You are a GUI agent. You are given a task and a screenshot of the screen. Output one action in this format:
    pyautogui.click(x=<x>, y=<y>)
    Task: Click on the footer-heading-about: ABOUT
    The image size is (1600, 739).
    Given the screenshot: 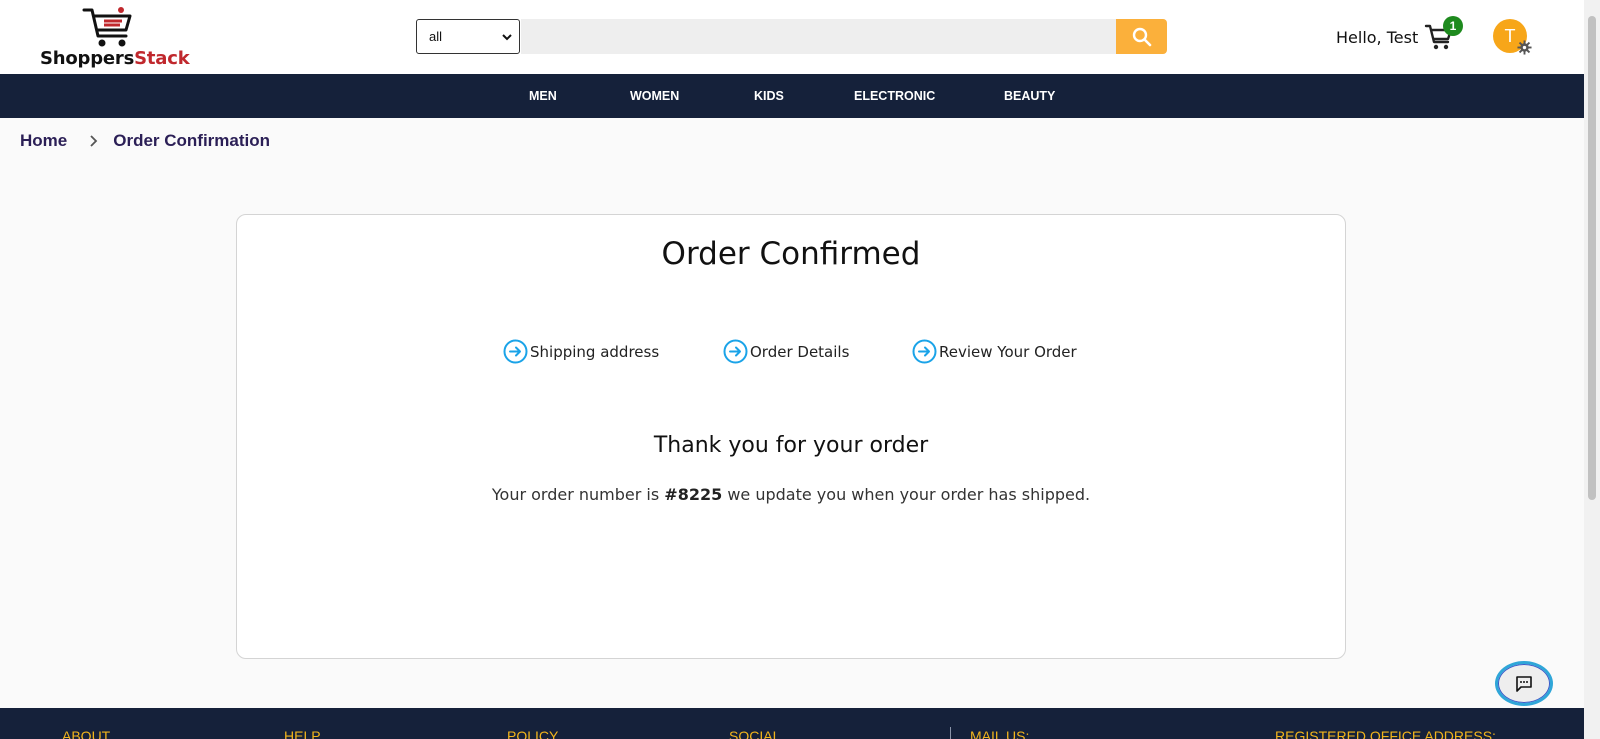 What is the action you would take?
    pyautogui.click(x=86, y=733)
    